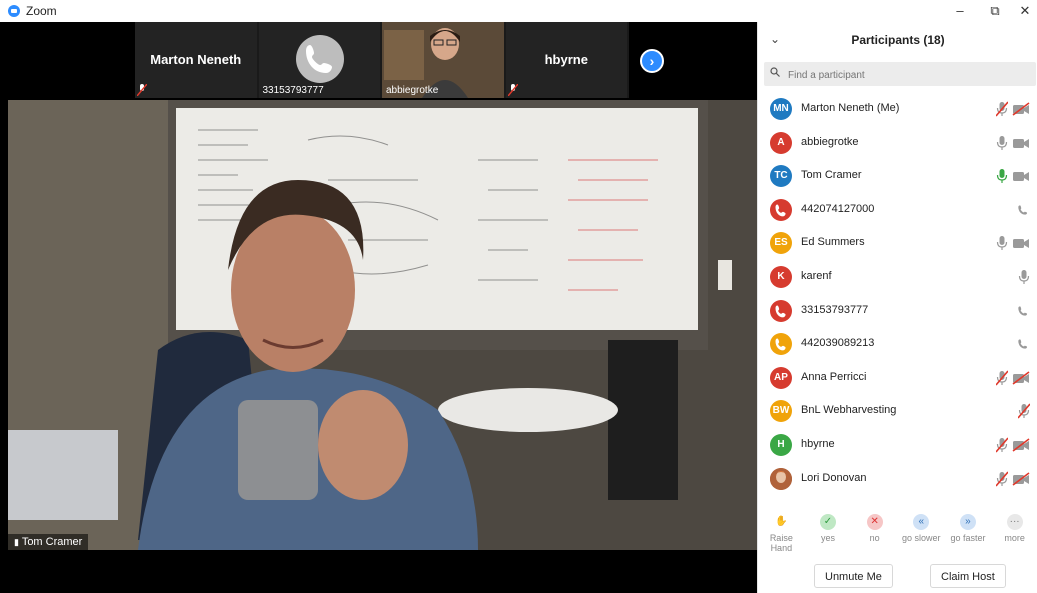  Describe the element at coordinates (897, 176) in the screenshot. I see `participant-row: TC Tom Cramer` at that location.